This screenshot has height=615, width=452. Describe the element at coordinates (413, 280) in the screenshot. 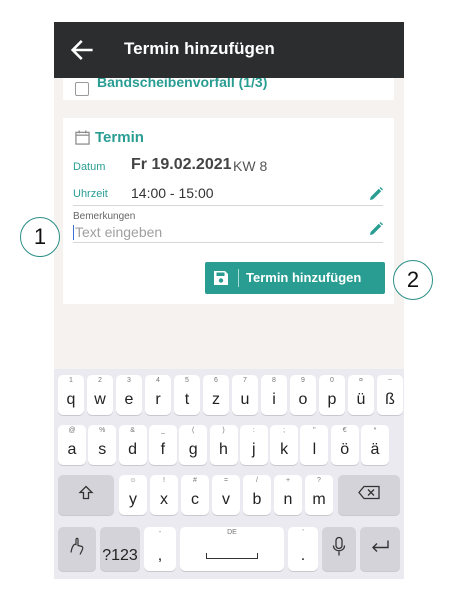

I see `callout-2: 2` at that location.